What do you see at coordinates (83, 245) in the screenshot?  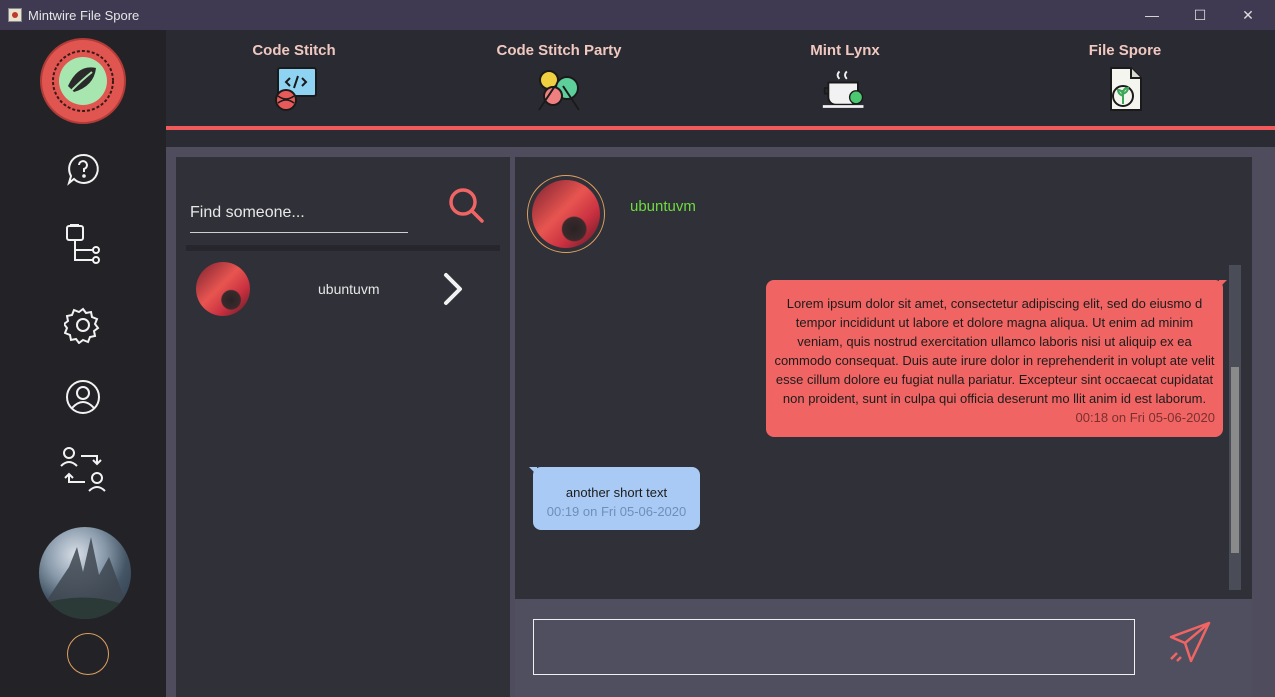 I see `file-tree-icon` at bounding box center [83, 245].